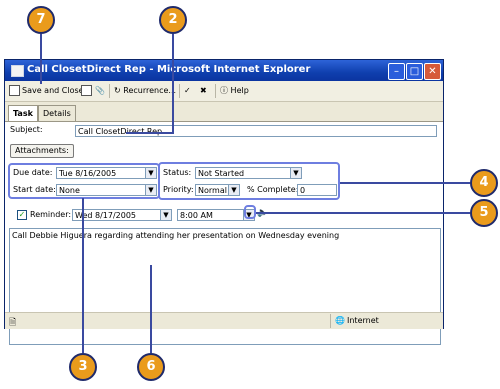 This screenshot has height=389, width=500. Describe the element at coordinates (173, 84) in the screenshot. I see `callout-2-line` at that location.